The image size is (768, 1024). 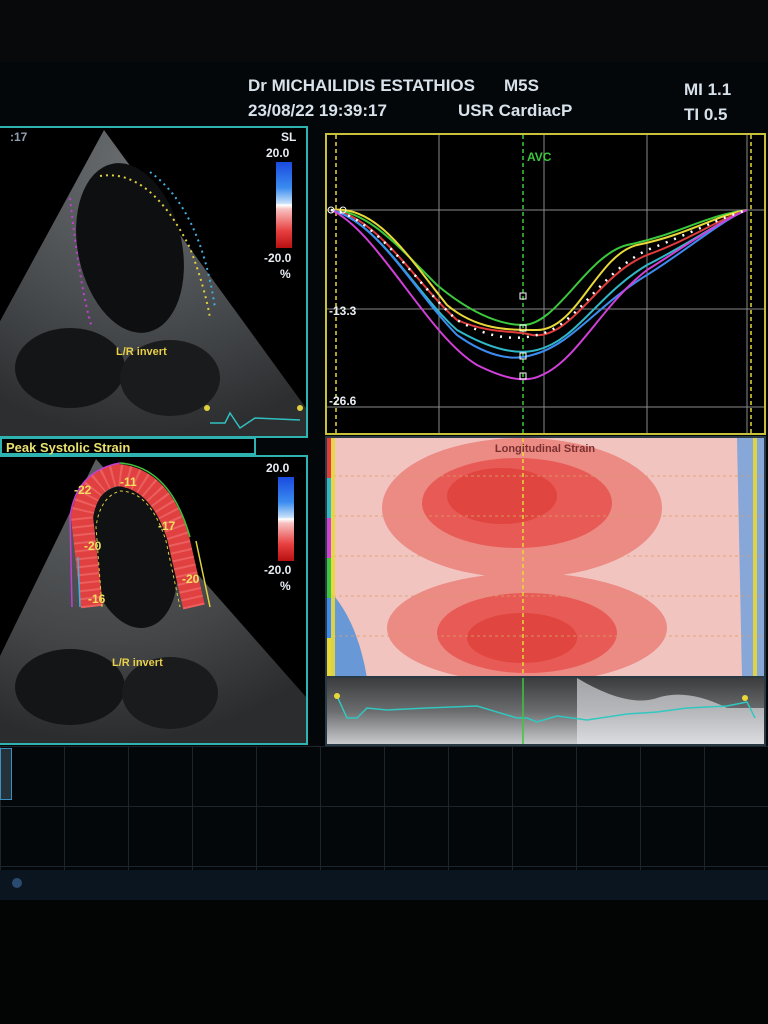 I want to click on status-strip, so click(x=384, y=885).